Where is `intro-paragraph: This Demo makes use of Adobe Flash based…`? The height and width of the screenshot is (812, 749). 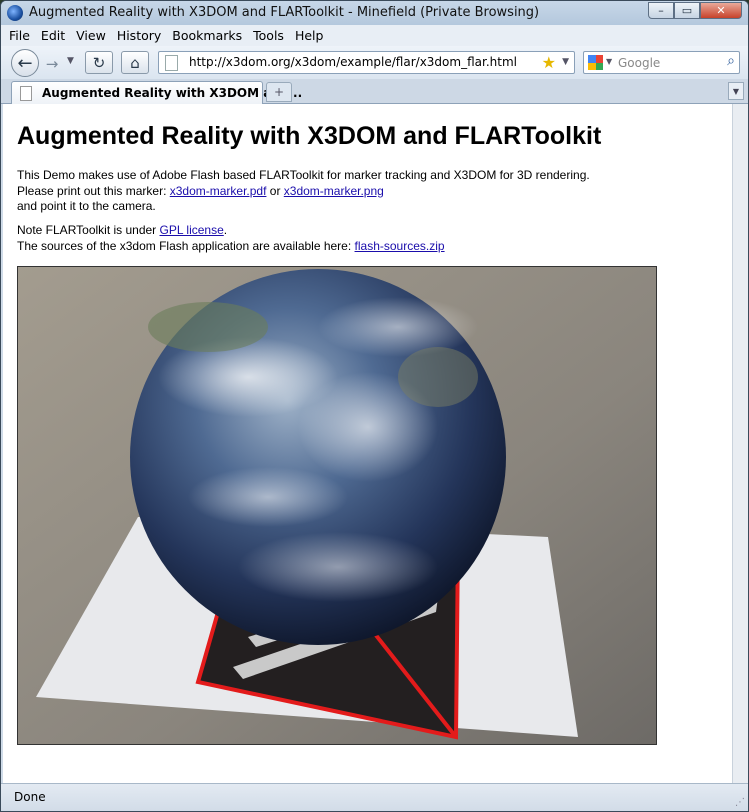
intro-paragraph: This Demo makes use of Adobe Flash based… is located at coordinates (303, 191).